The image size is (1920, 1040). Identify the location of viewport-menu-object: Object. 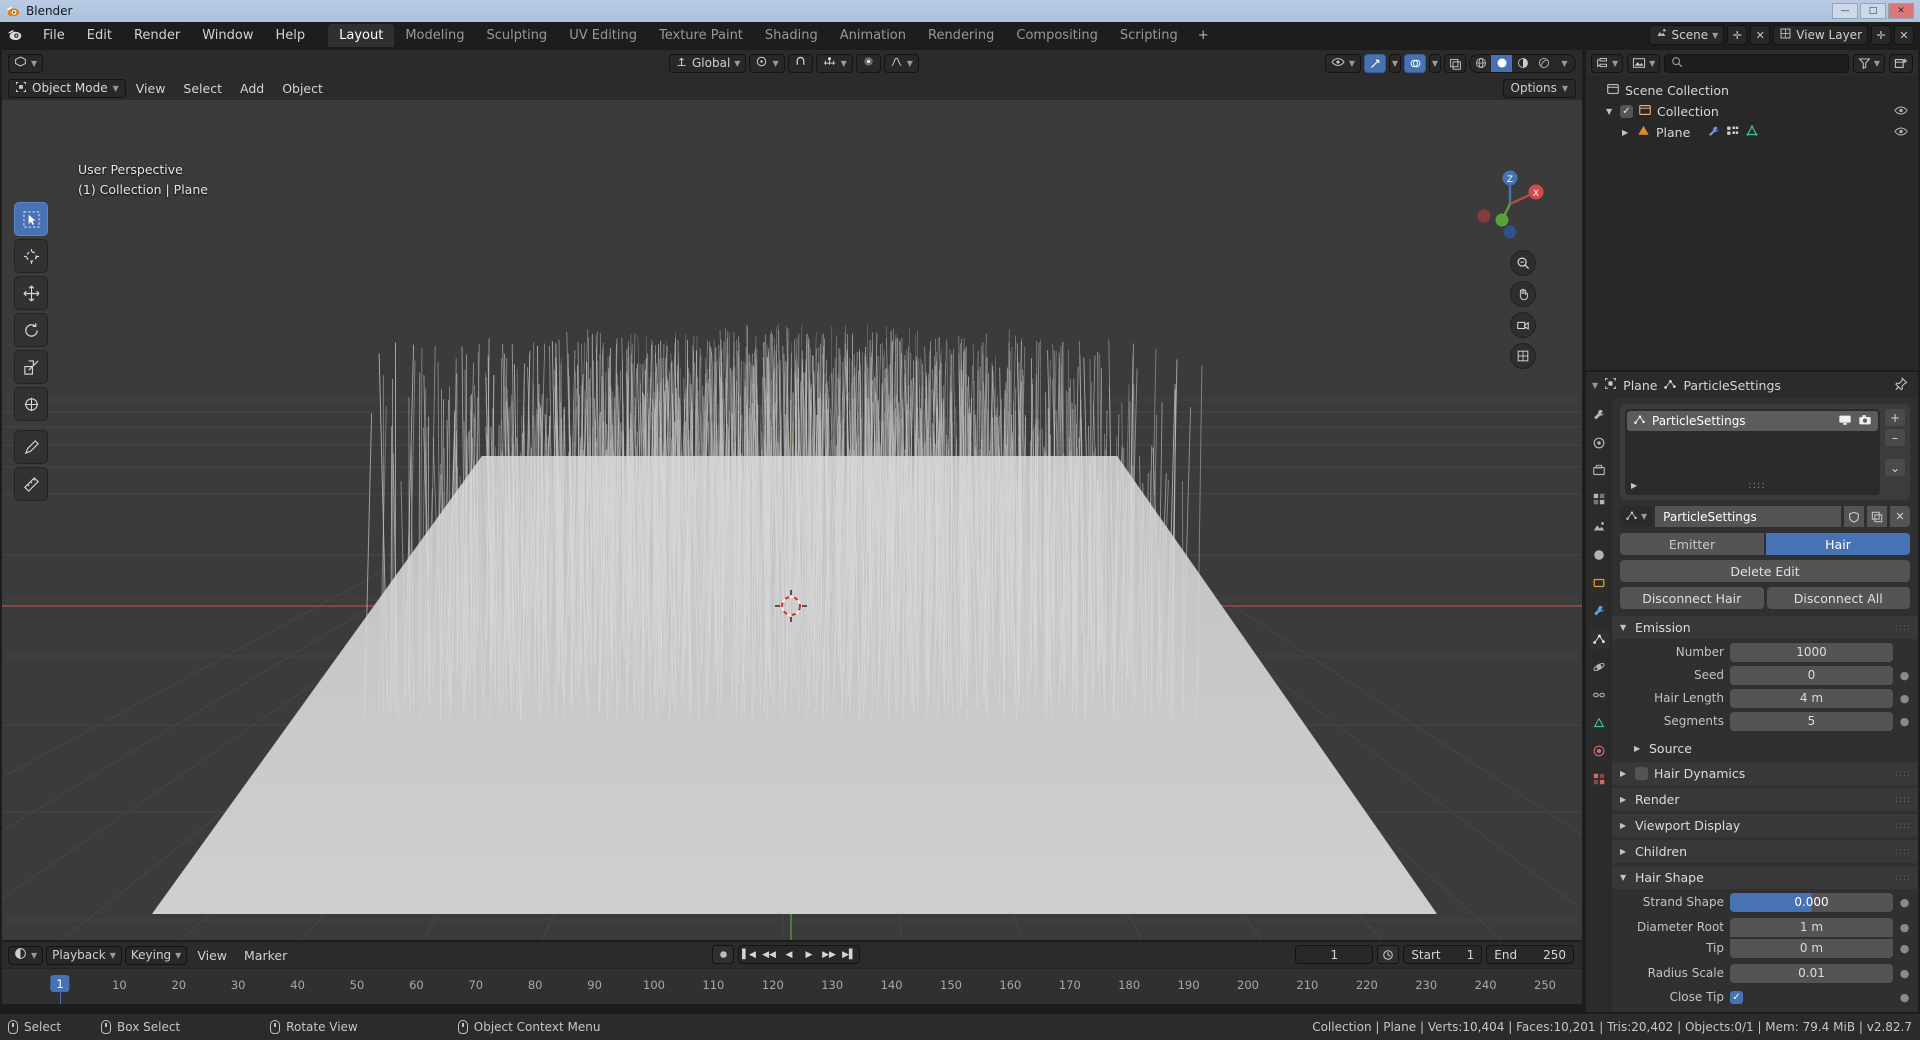
(302, 88).